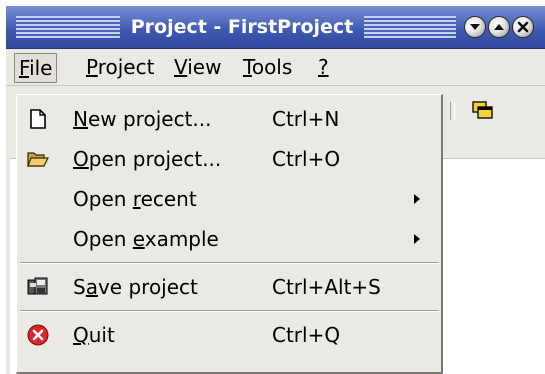 Image resolution: width=545 pixels, height=374 pixels. I want to click on menu-item-new-project: New project... Ctrl+N, so click(229, 119).